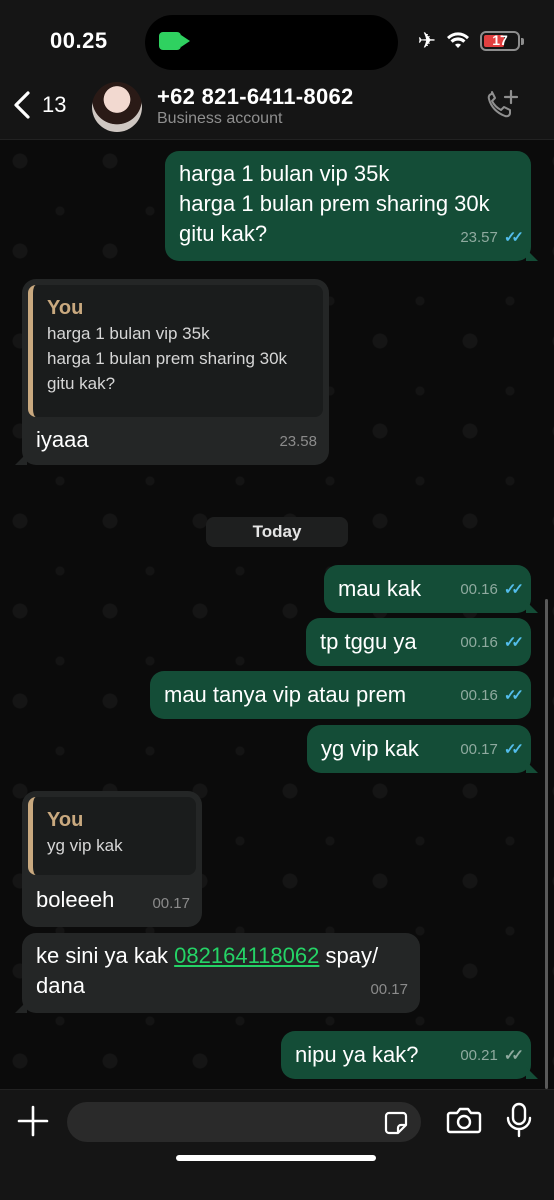 Image resolution: width=554 pixels, height=1200 pixels. I want to click on message-meta: 23.58, so click(298, 442).